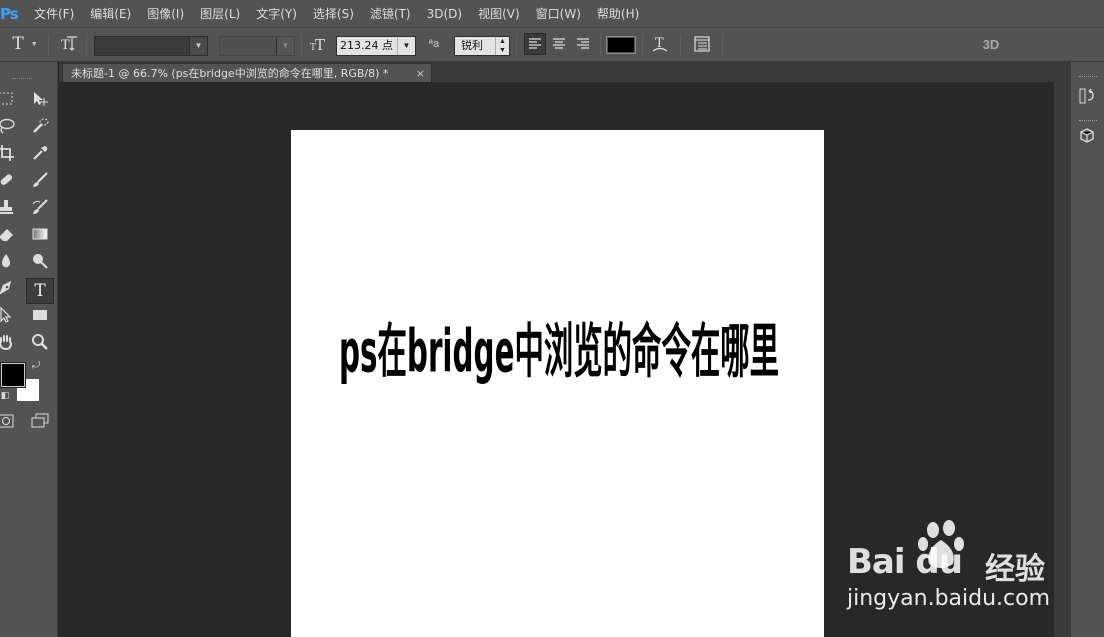  What do you see at coordinates (40, 315) in the screenshot?
I see `rectangle-icon` at bounding box center [40, 315].